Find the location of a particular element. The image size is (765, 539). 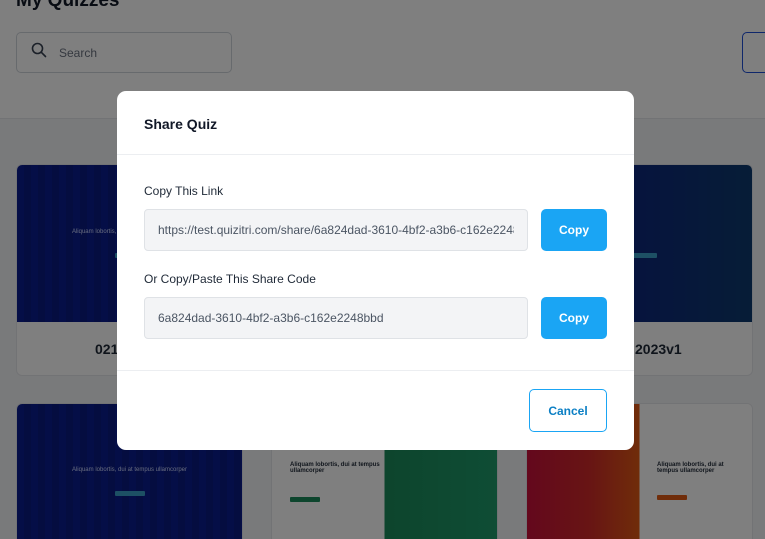

share-code-label: Or Copy/Paste This Share Code is located at coordinates (230, 279).